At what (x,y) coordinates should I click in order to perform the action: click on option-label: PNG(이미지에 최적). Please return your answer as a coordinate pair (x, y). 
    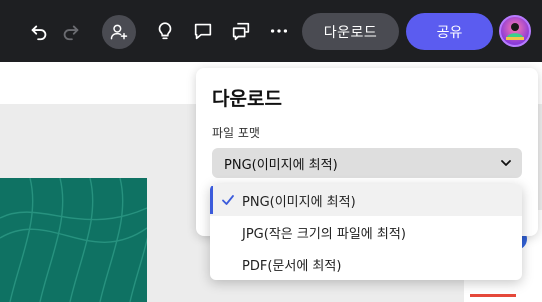
    Looking at the image, I should click on (299, 202).